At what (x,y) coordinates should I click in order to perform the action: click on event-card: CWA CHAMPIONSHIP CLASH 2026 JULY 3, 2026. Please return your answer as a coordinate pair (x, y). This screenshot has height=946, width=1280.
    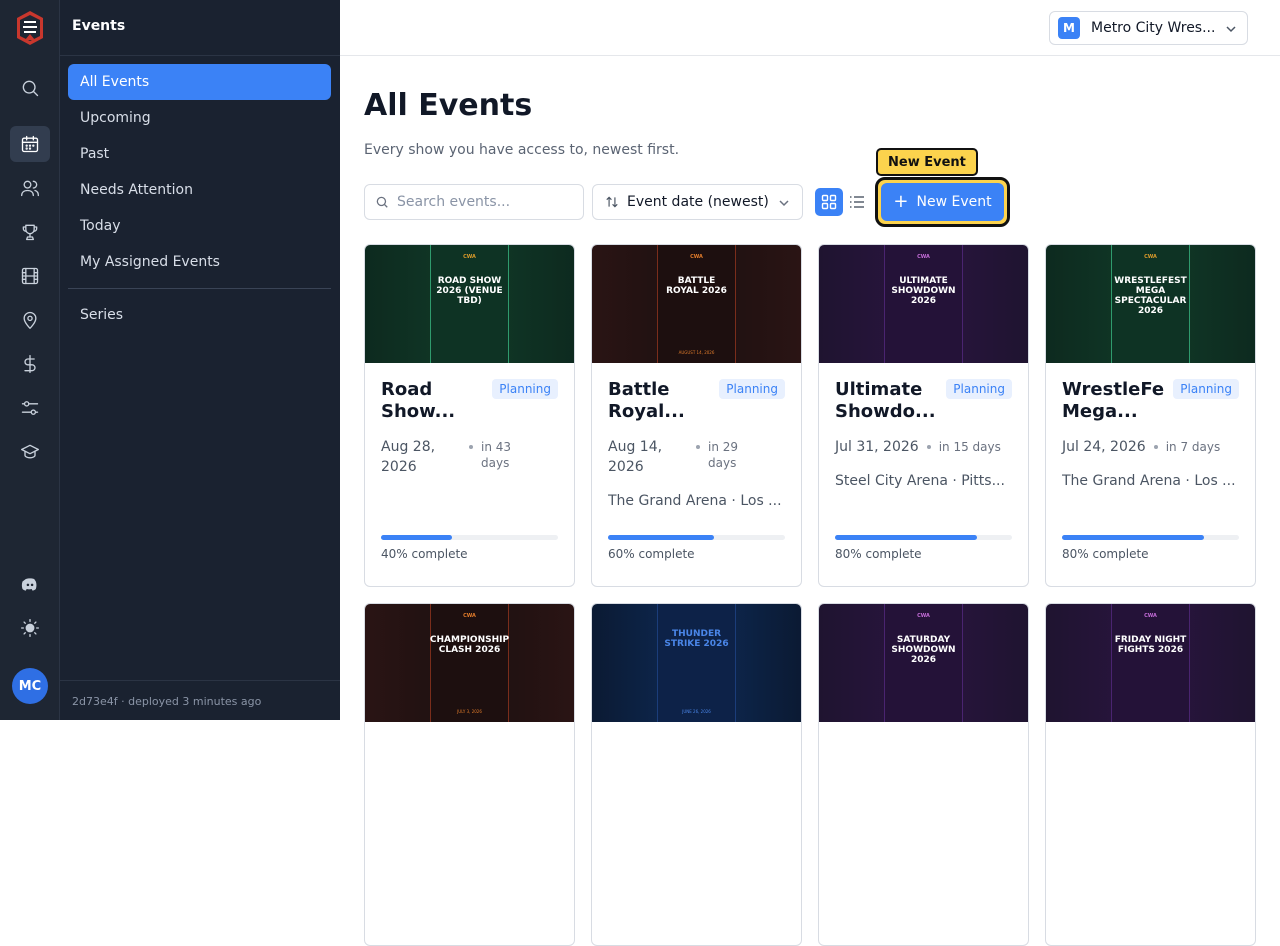
    Looking at the image, I should click on (469, 774).